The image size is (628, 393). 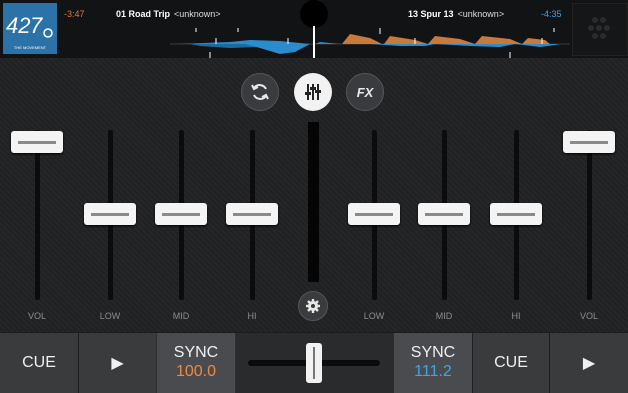 I want to click on right-sync-label: SYNC, so click(x=433, y=352).